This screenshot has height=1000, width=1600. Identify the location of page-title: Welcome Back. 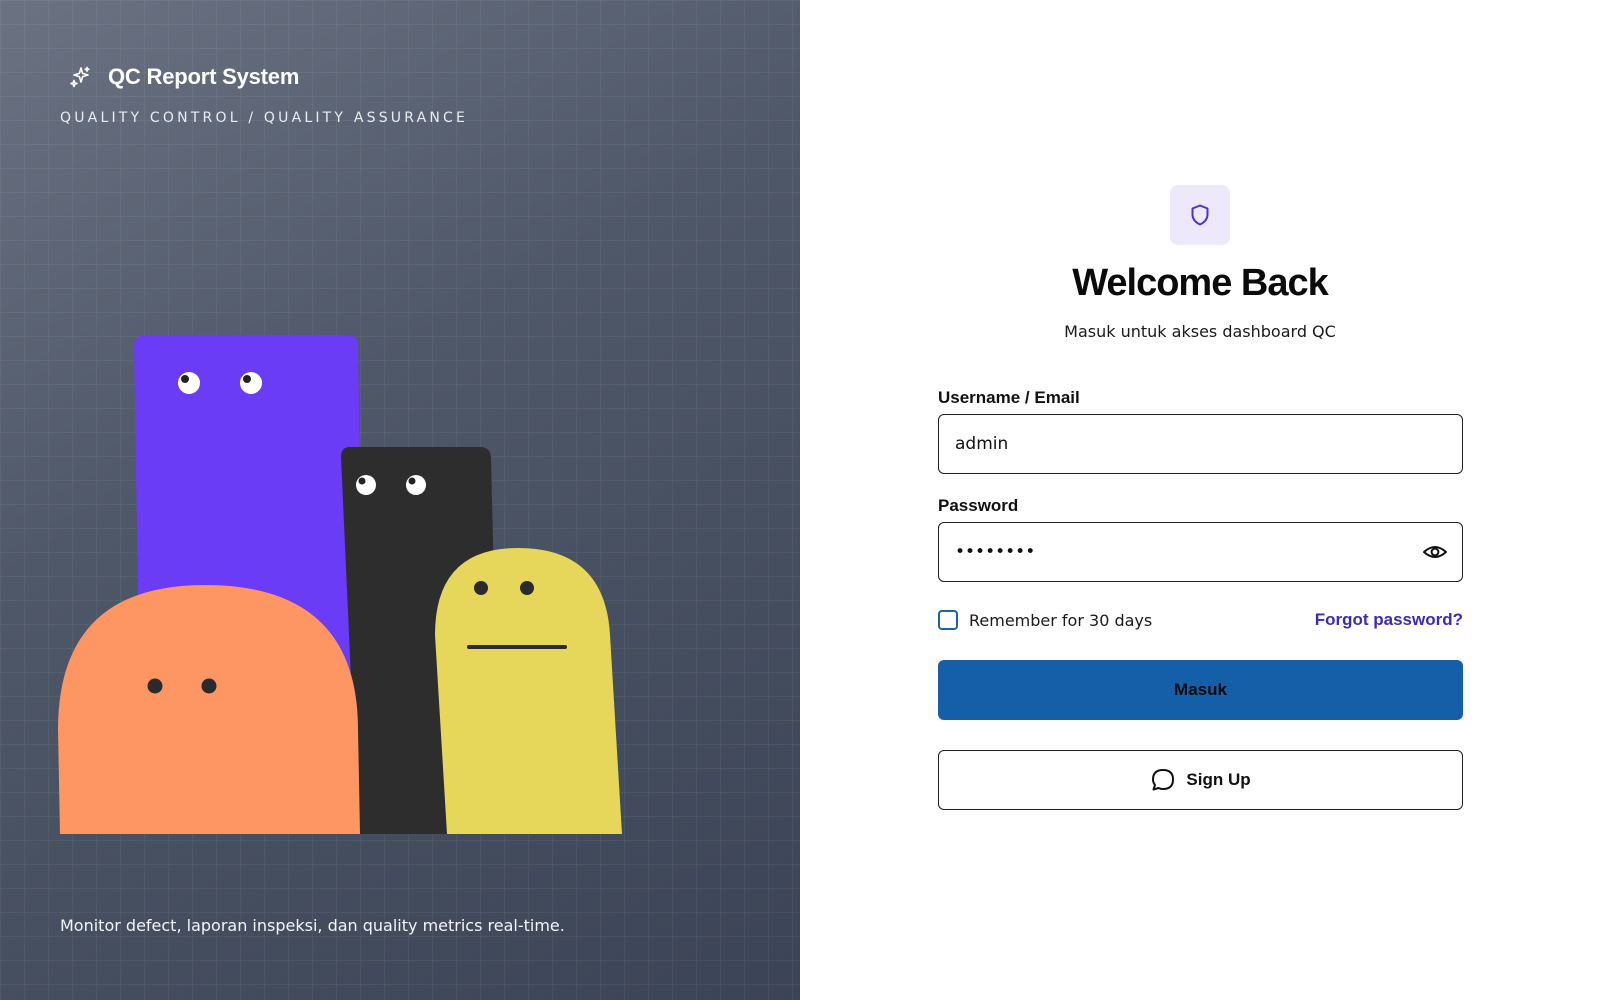
(1200, 283).